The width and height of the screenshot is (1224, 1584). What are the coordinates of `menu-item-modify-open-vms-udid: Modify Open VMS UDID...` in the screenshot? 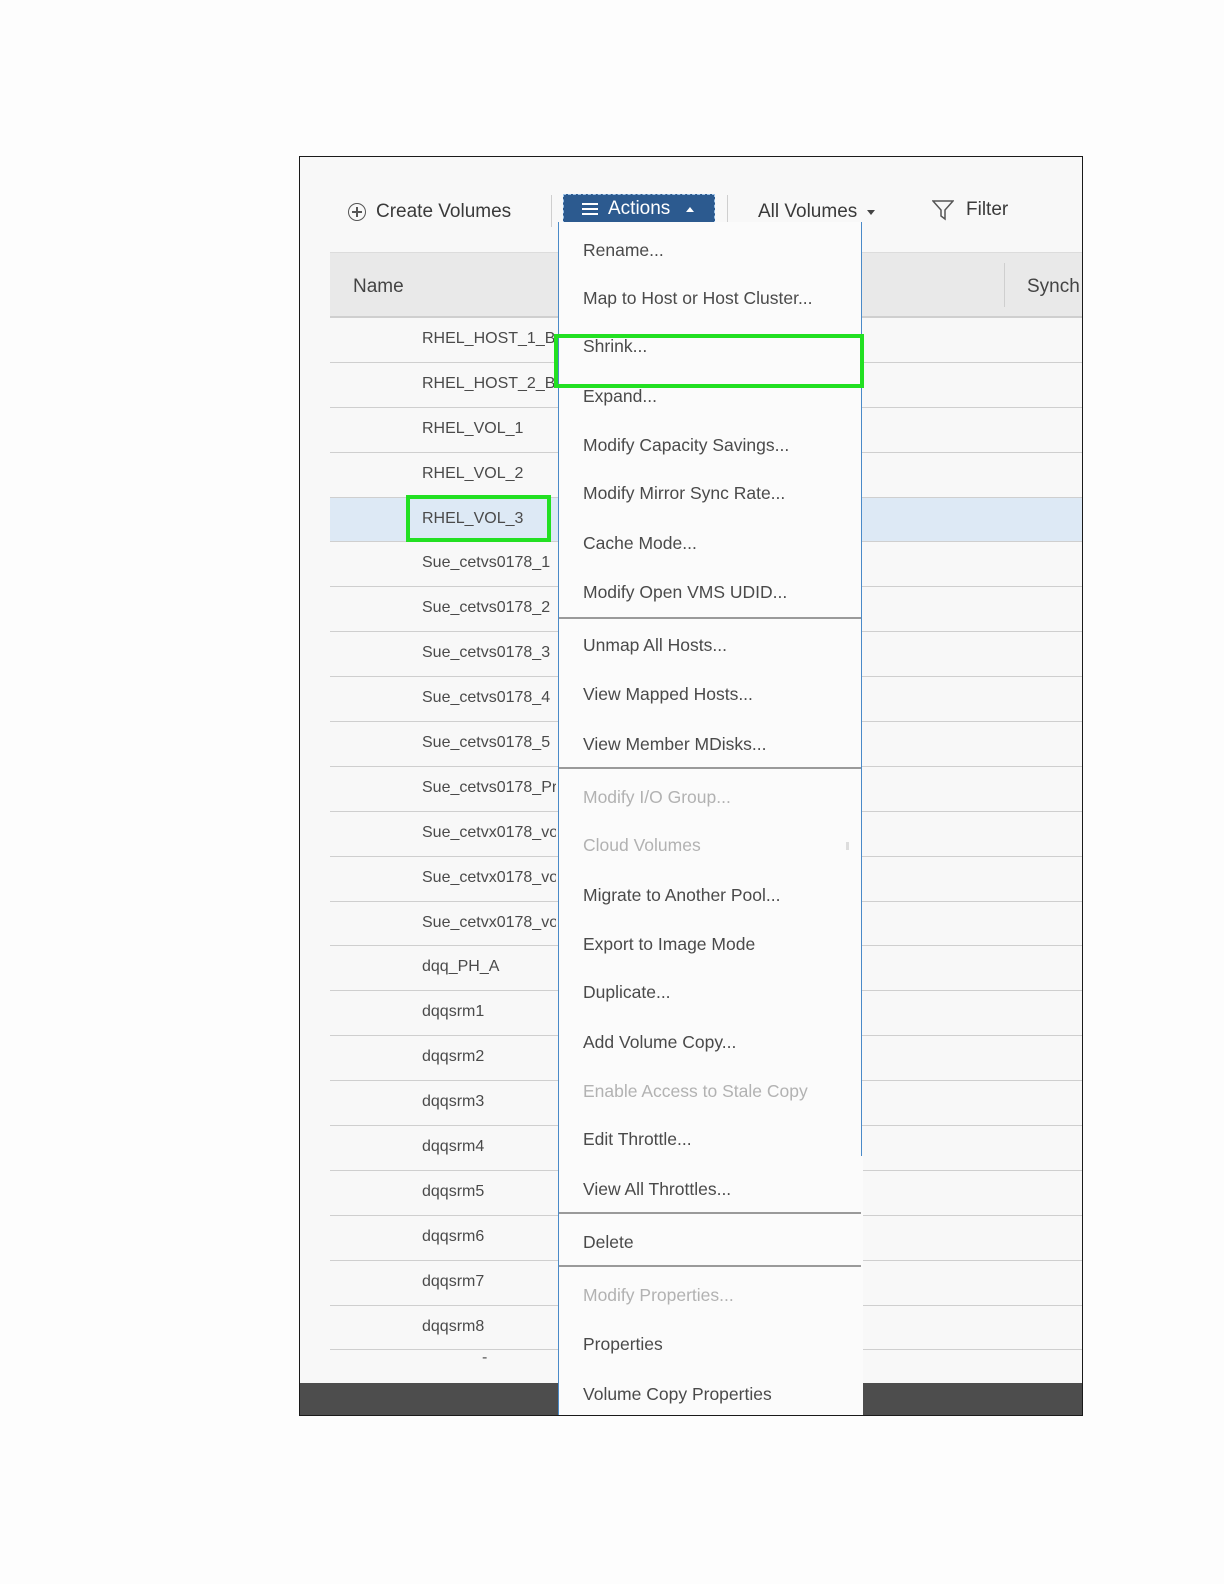 It's located at (685, 592).